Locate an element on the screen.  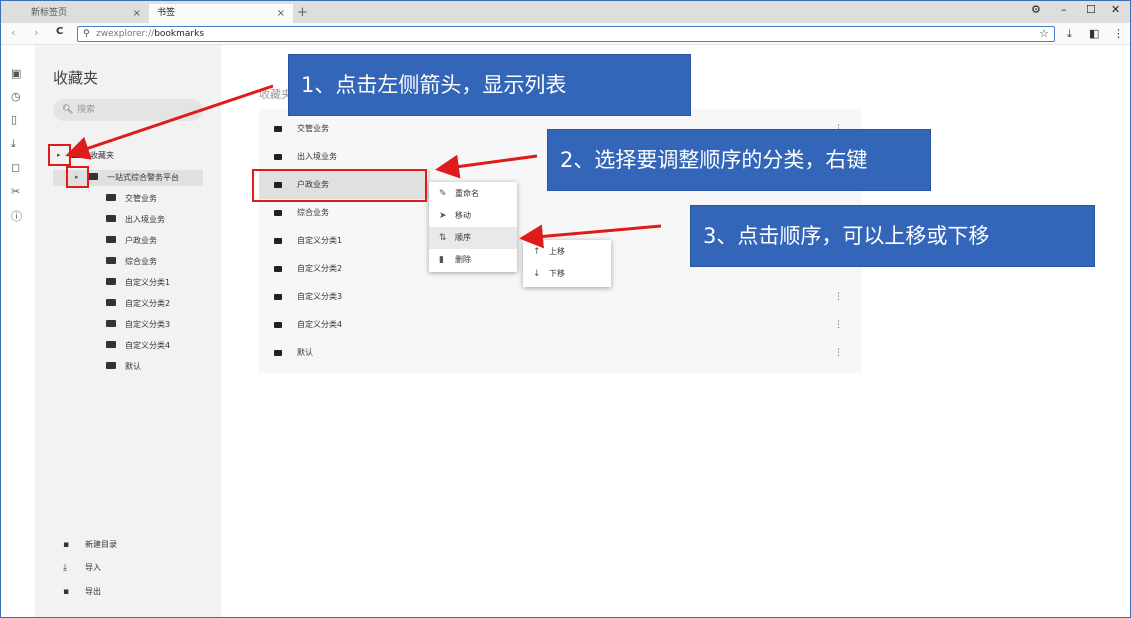
new-folder-button: ▪ 新建目录 is located at coordinates (90, 544).